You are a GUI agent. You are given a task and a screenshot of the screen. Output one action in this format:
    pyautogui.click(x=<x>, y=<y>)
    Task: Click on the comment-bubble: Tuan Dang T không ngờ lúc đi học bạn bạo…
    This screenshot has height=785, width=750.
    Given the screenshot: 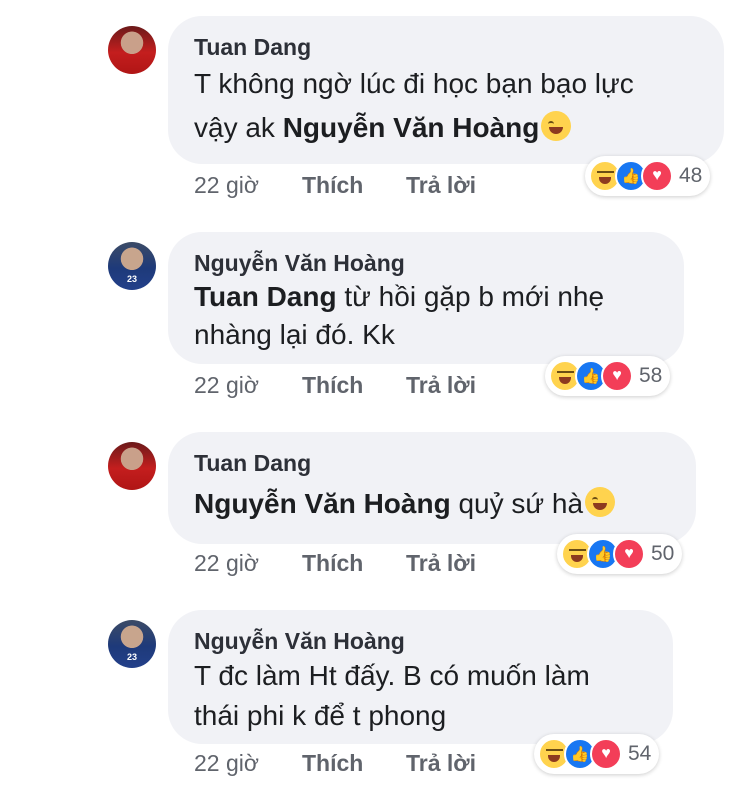 What is the action you would take?
    pyautogui.click(x=446, y=90)
    